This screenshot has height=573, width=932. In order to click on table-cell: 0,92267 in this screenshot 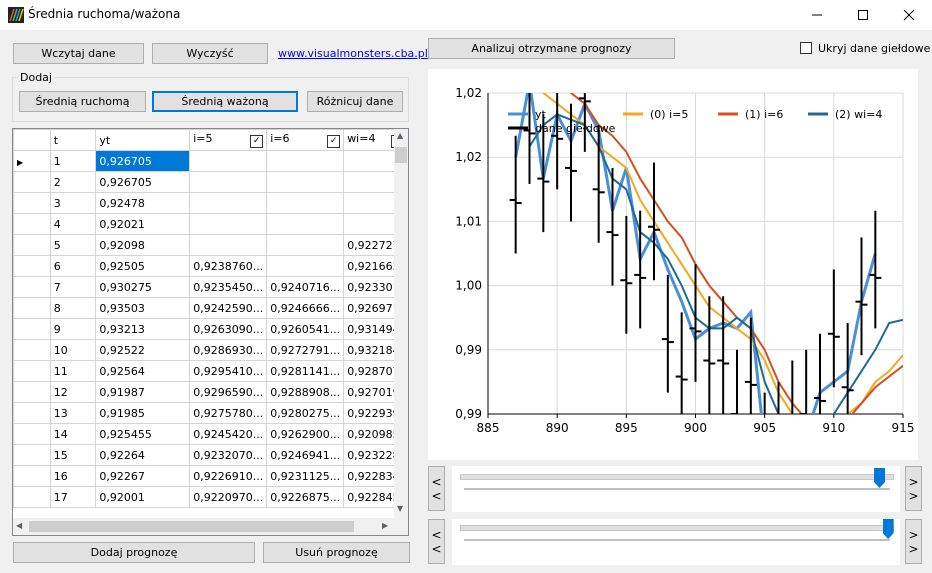, I will do `click(143, 476)`.